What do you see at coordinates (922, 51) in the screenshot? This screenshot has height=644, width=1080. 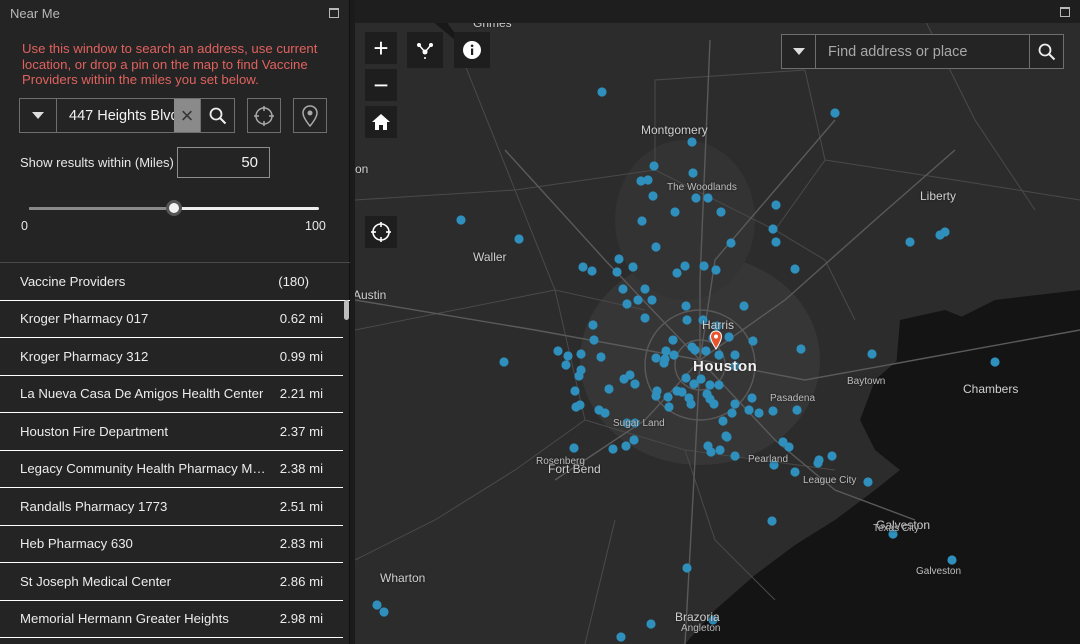 I see `map-search-input: Find address or place` at bounding box center [922, 51].